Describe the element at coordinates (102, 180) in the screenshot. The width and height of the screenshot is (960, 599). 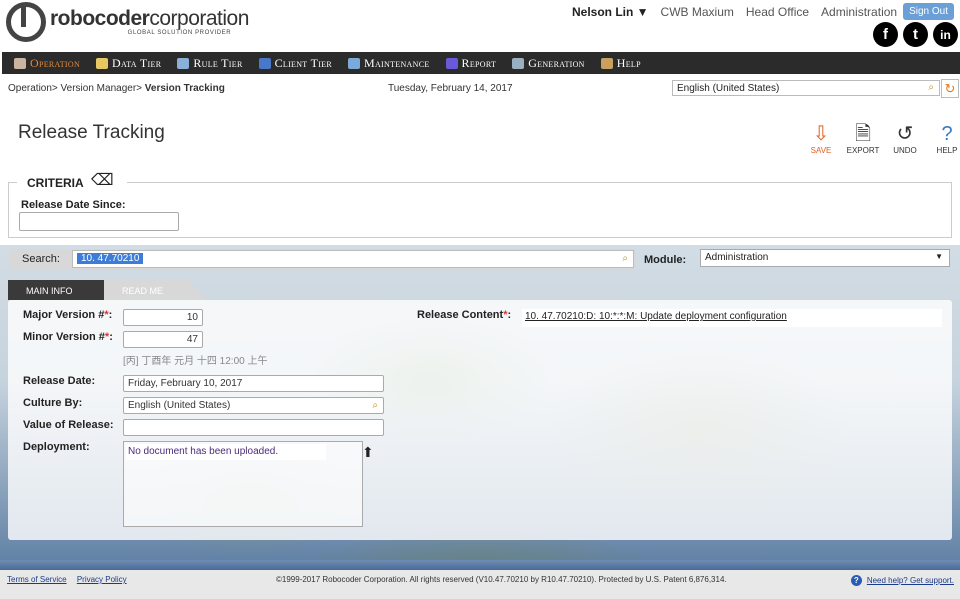
I see `eraser-icon: ⌫` at that location.